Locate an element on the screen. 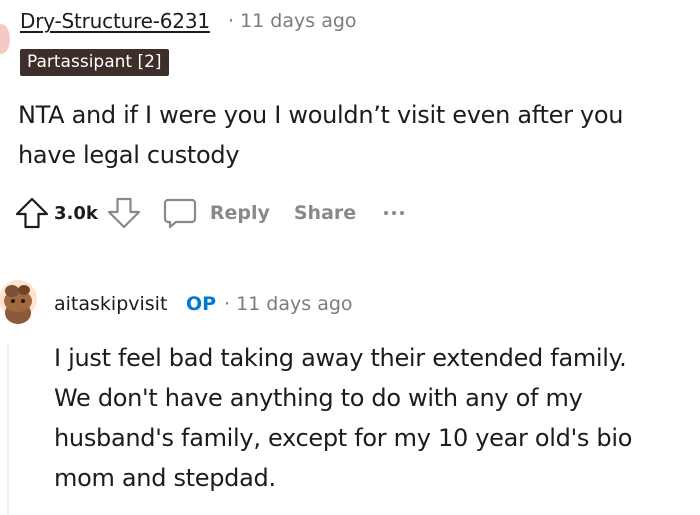 This screenshot has height=515, width=700. share-button: Share is located at coordinates (325, 213).